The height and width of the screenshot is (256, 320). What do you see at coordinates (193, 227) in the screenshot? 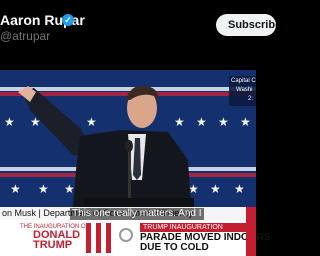
I see `ticker-tag: TRUMP INAUGURATION` at bounding box center [193, 227].